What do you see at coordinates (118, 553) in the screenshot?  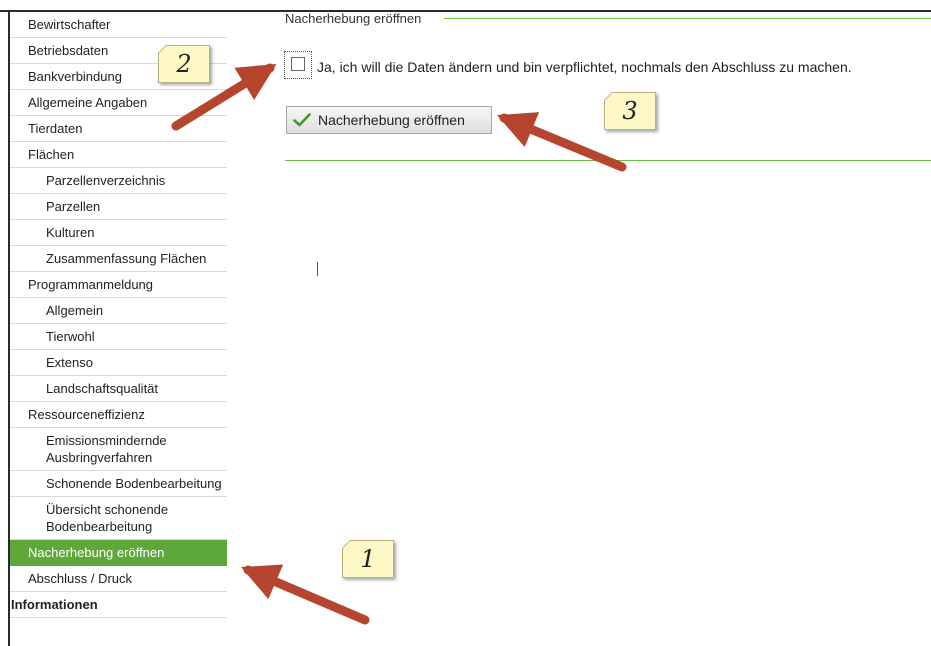 I see `sidebar-item-nacherhebung-eröffnen: Nacherhebung eröffnen` at bounding box center [118, 553].